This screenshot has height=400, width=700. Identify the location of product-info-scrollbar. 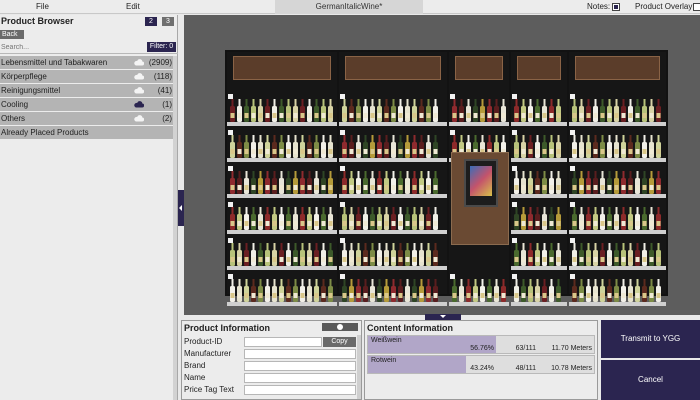
(359, 367).